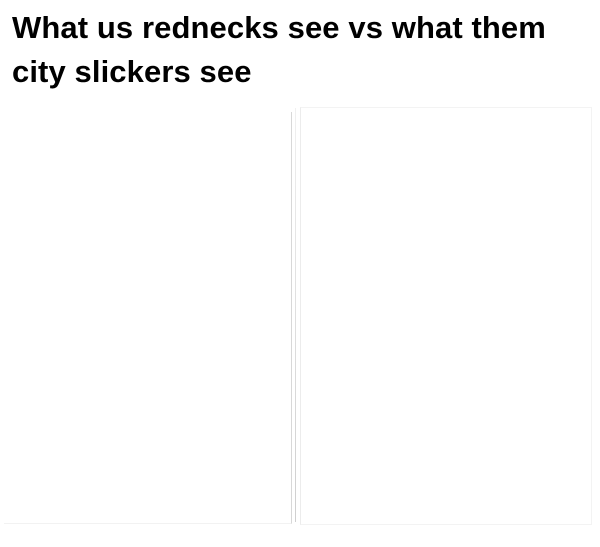 The height and width of the screenshot is (547, 600). Describe the element at coordinates (295, 315) in the screenshot. I see `panel-divider` at that location.